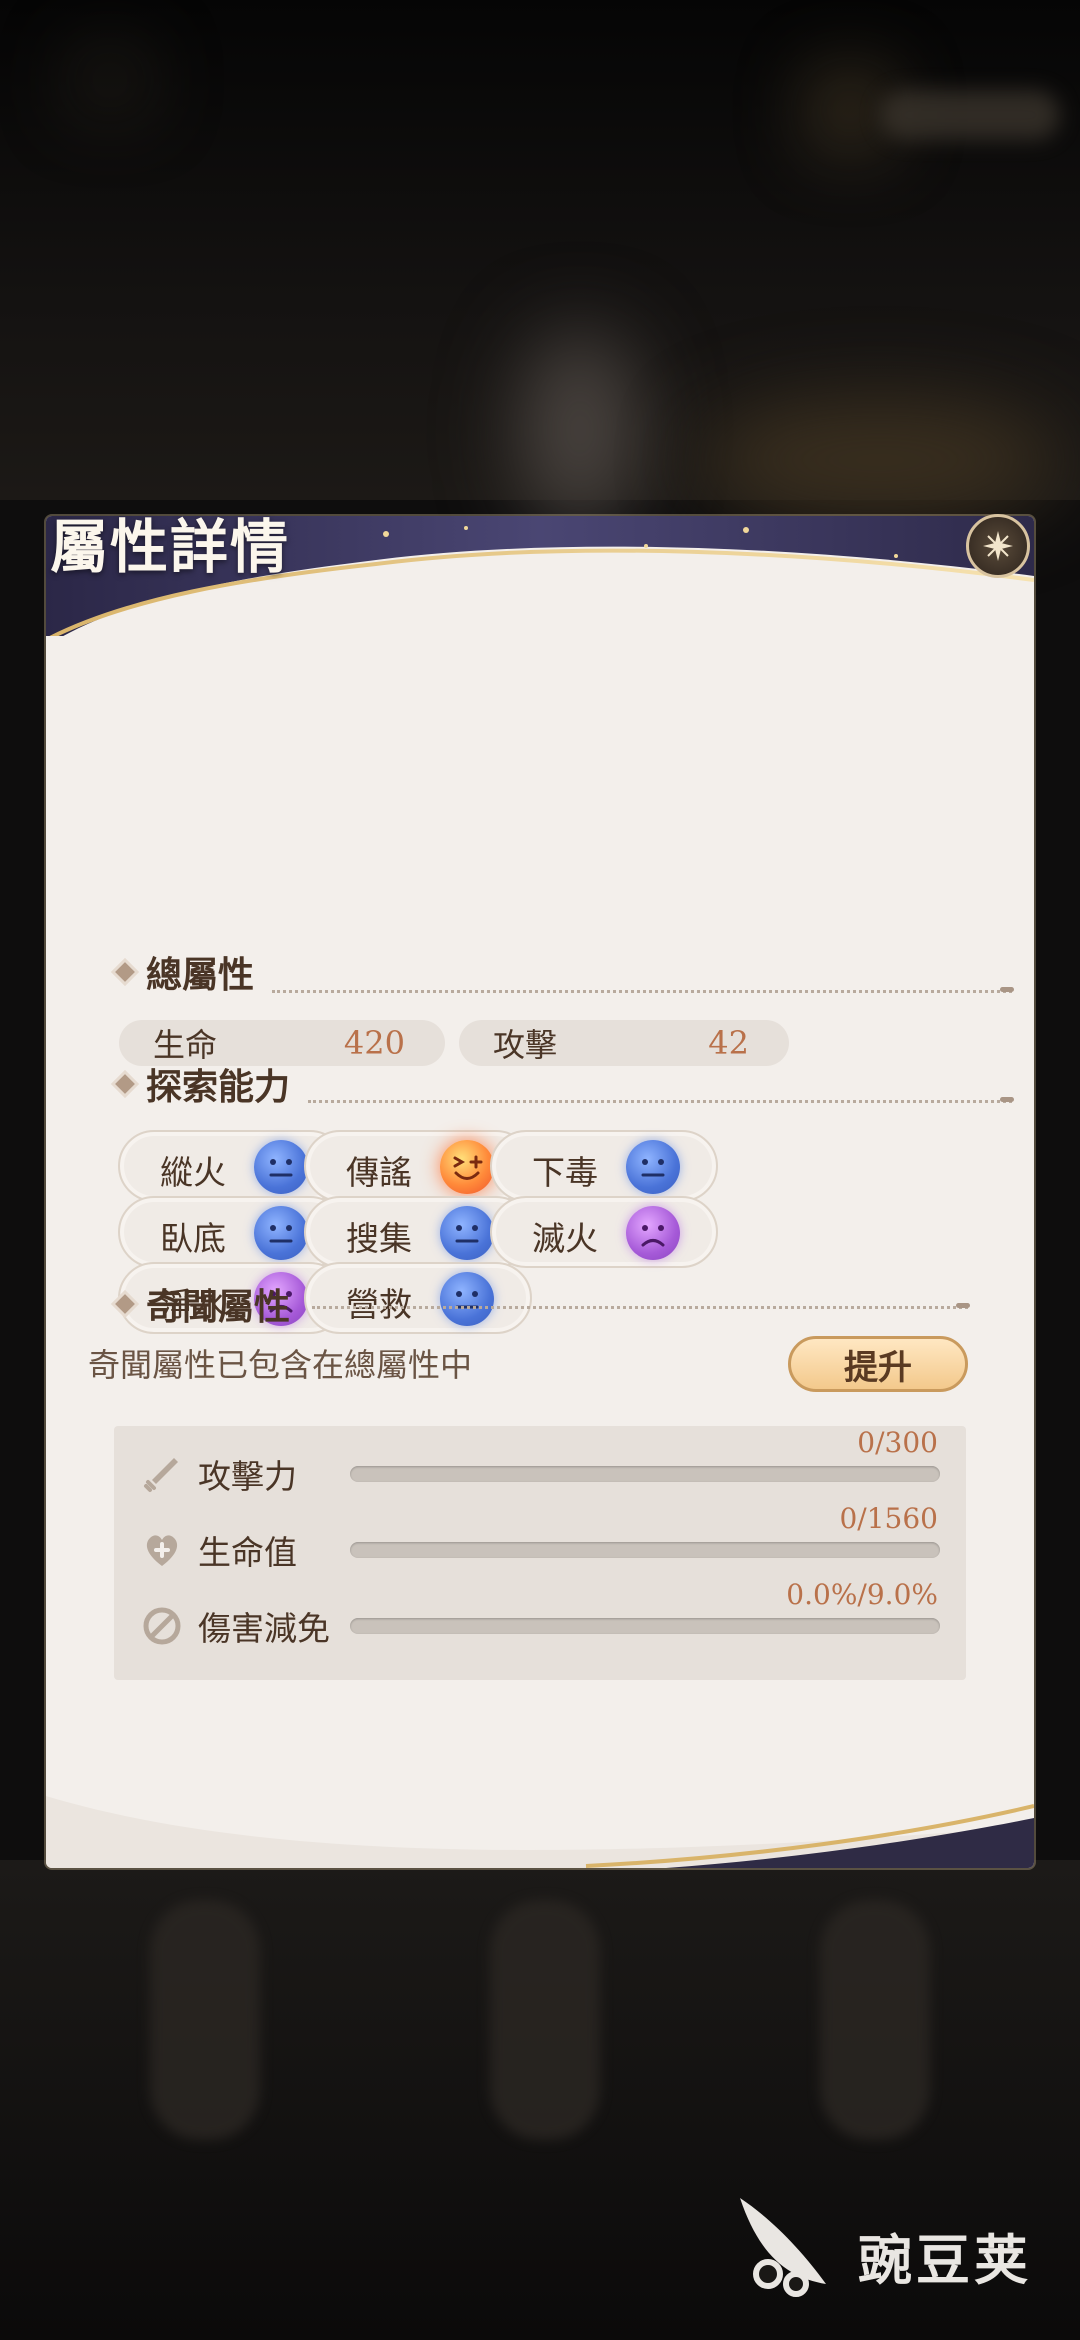 The height and width of the screenshot is (2340, 1080). I want to click on section-title: 探索能力, so click(218, 1087).